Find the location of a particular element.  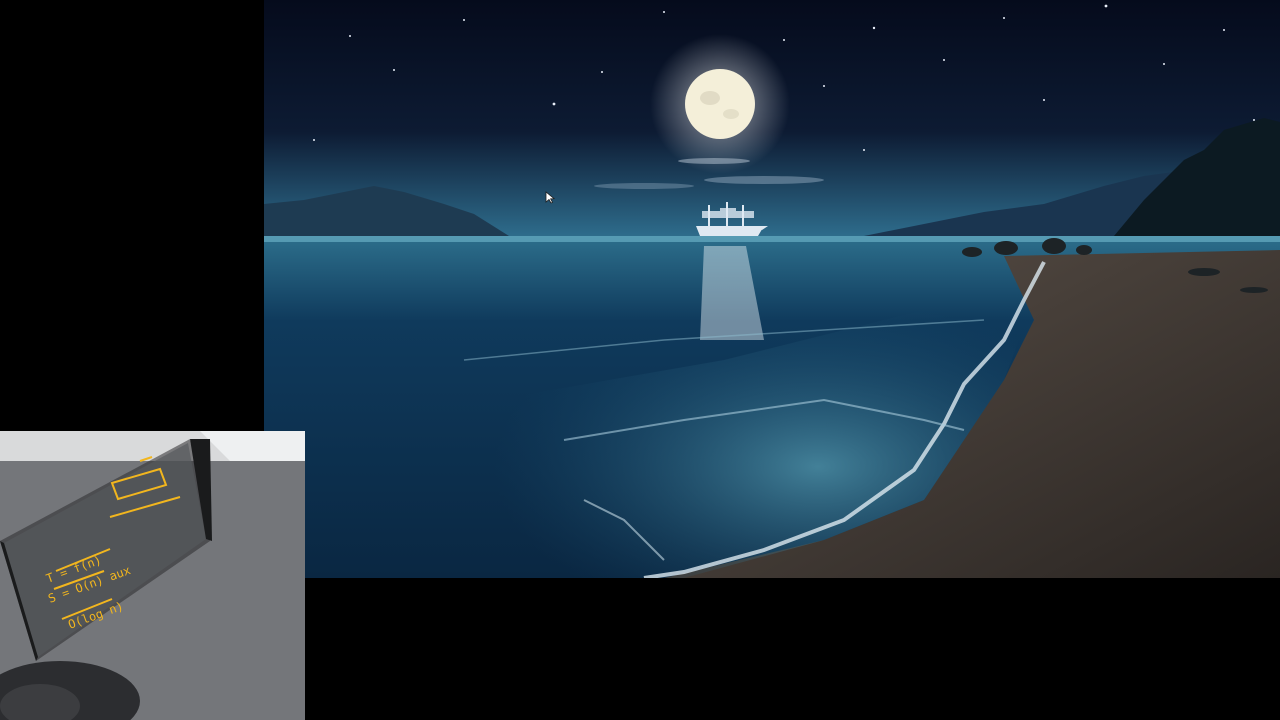

webcam-scene: T = f(n) S = O(n) aux O(log n) is located at coordinates (152, 575).